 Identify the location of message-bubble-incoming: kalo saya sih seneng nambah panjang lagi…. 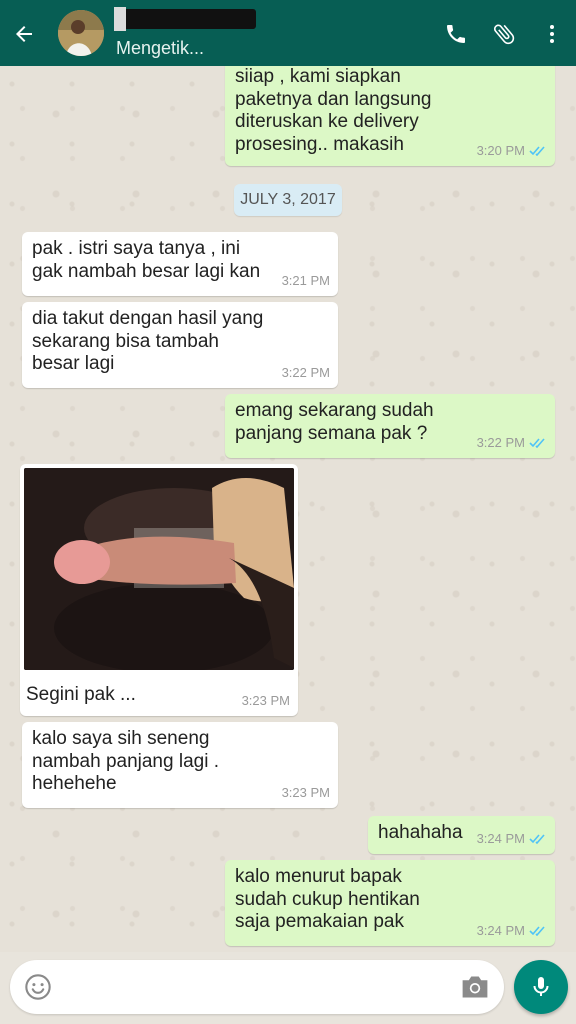
(180, 765).